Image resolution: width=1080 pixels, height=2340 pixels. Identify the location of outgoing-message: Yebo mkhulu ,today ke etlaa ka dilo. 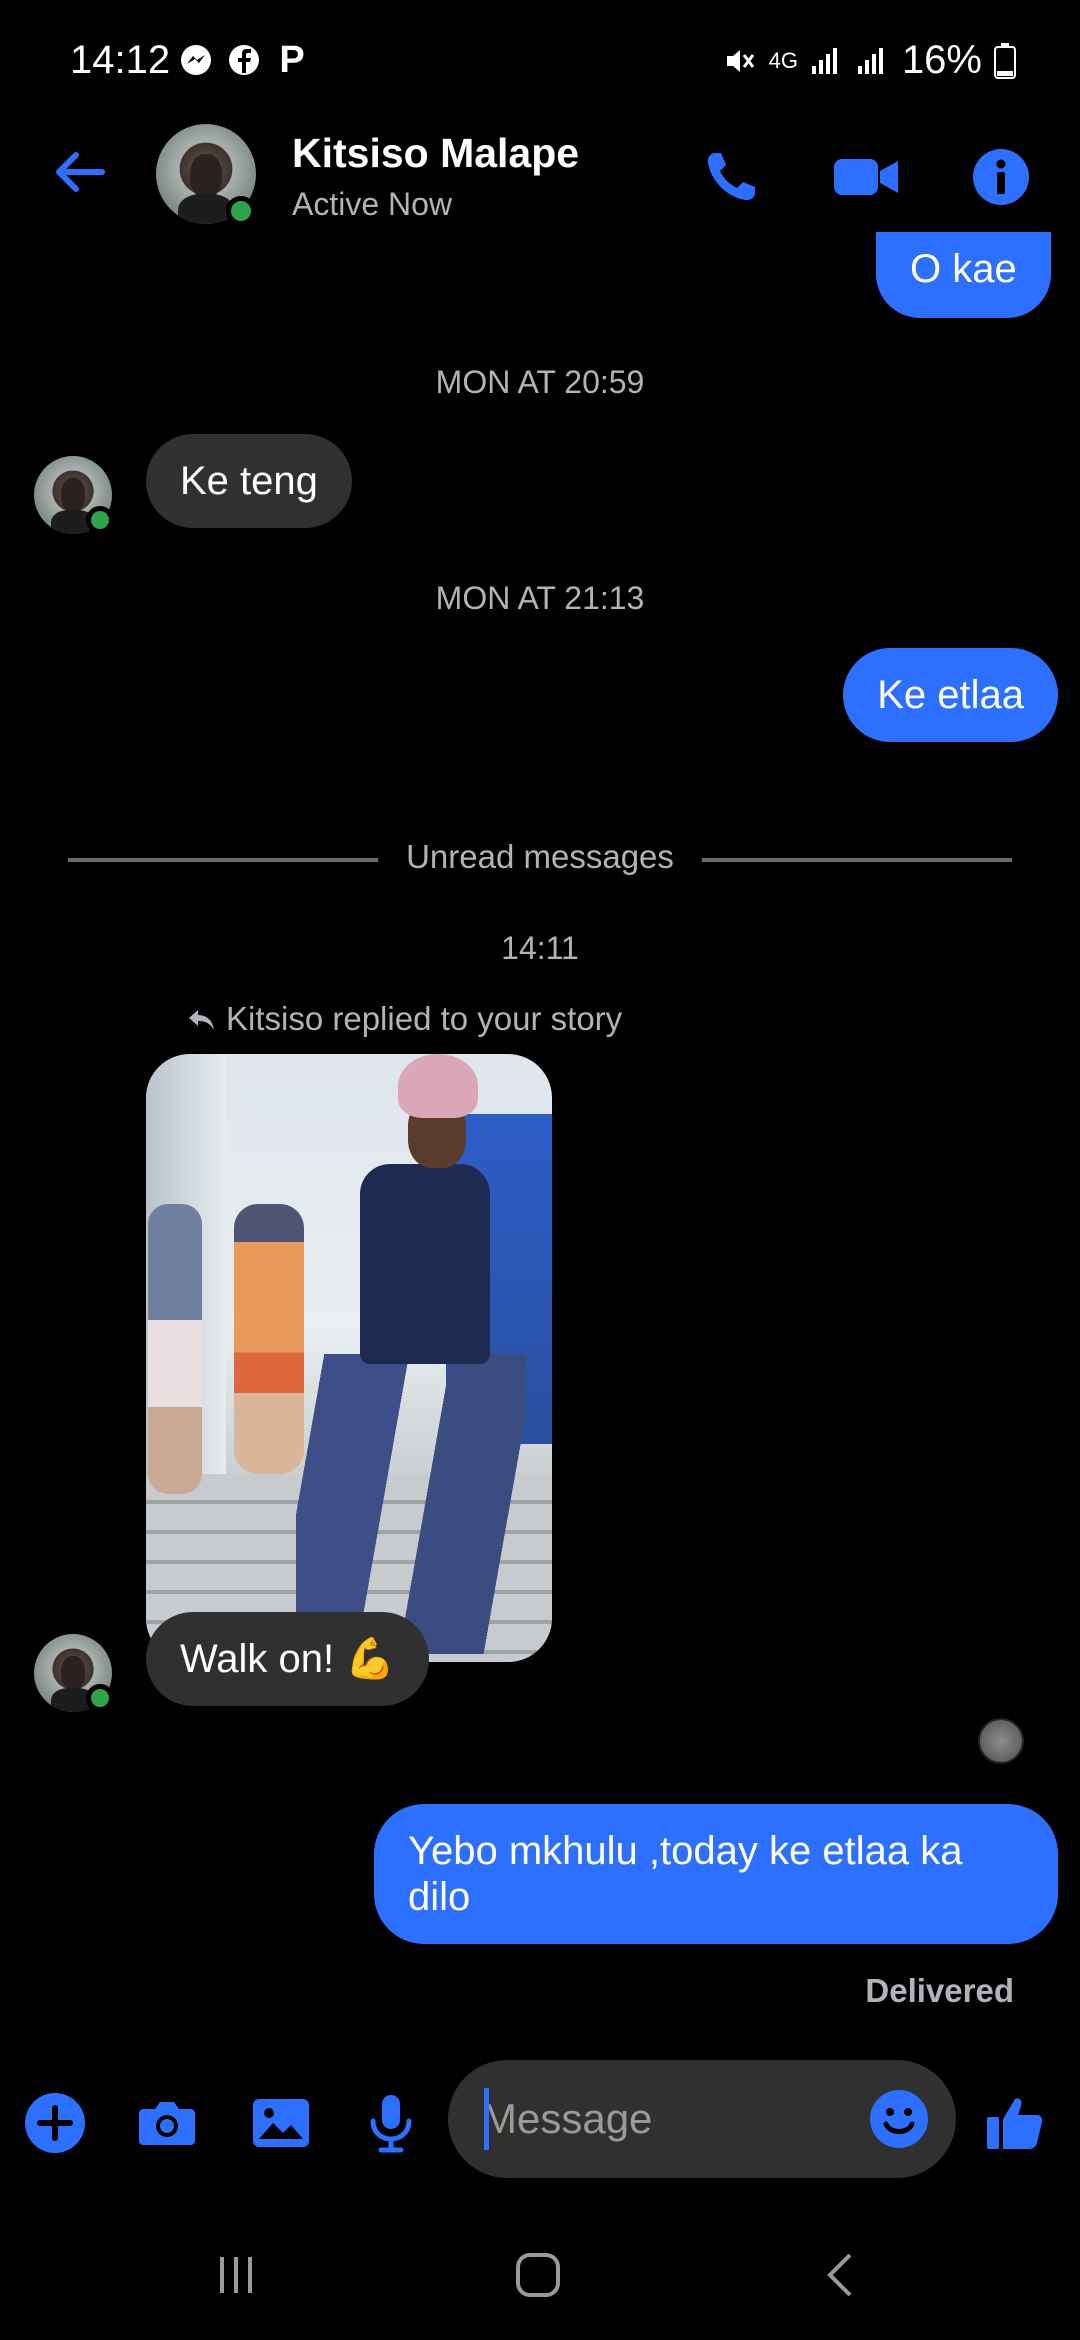
(716, 1874).